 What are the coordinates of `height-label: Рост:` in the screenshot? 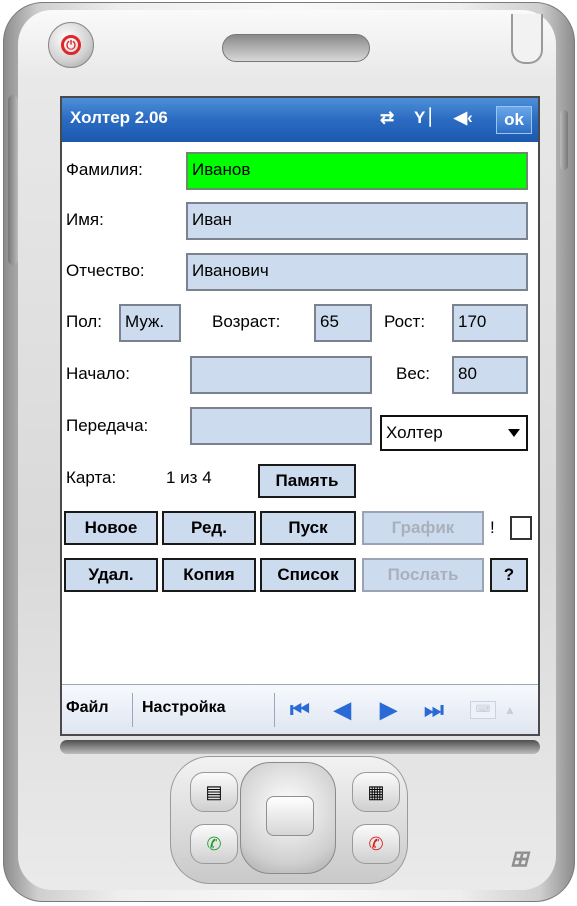 It's located at (405, 321).